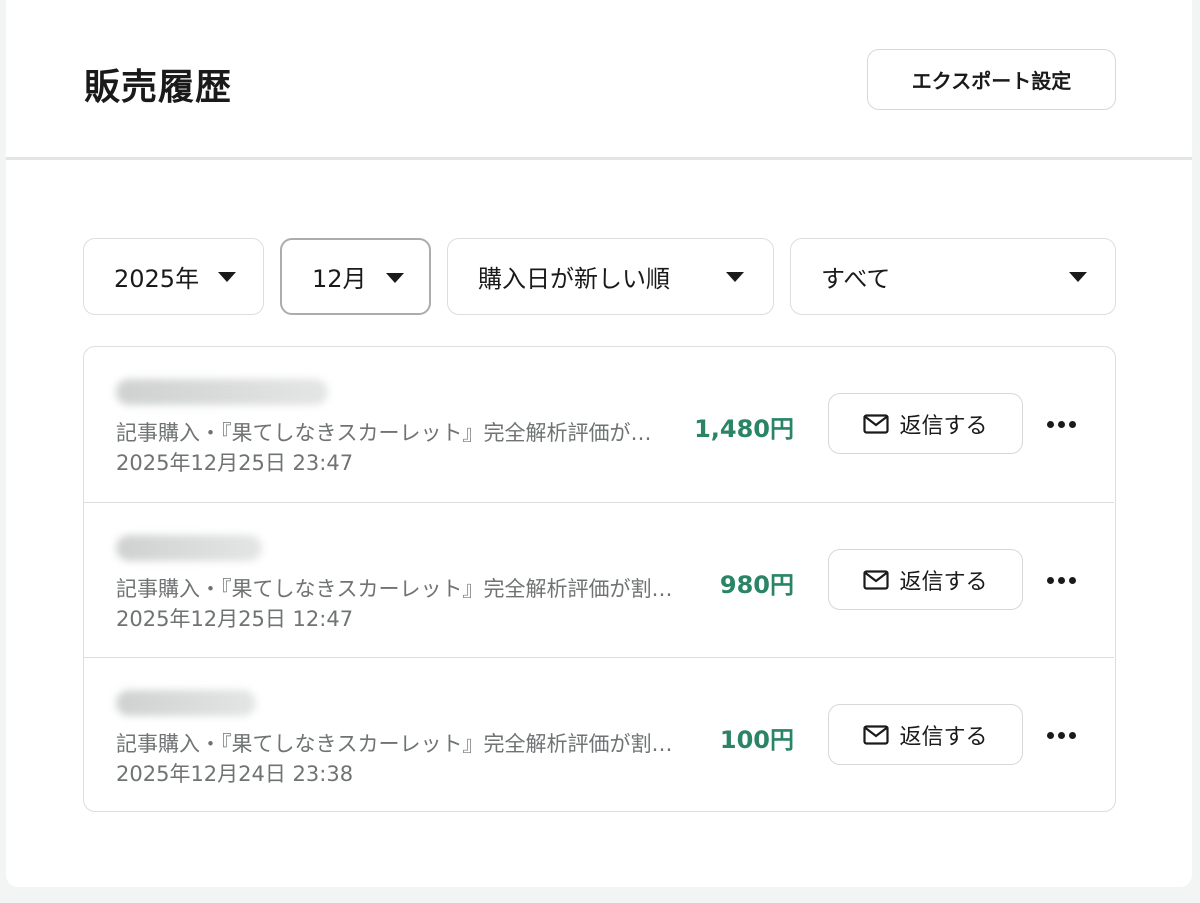 The height and width of the screenshot is (903, 1200). Describe the element at coordinates (158, 87) in the screenshot. I see `page-title: 販売履歴` at that location.